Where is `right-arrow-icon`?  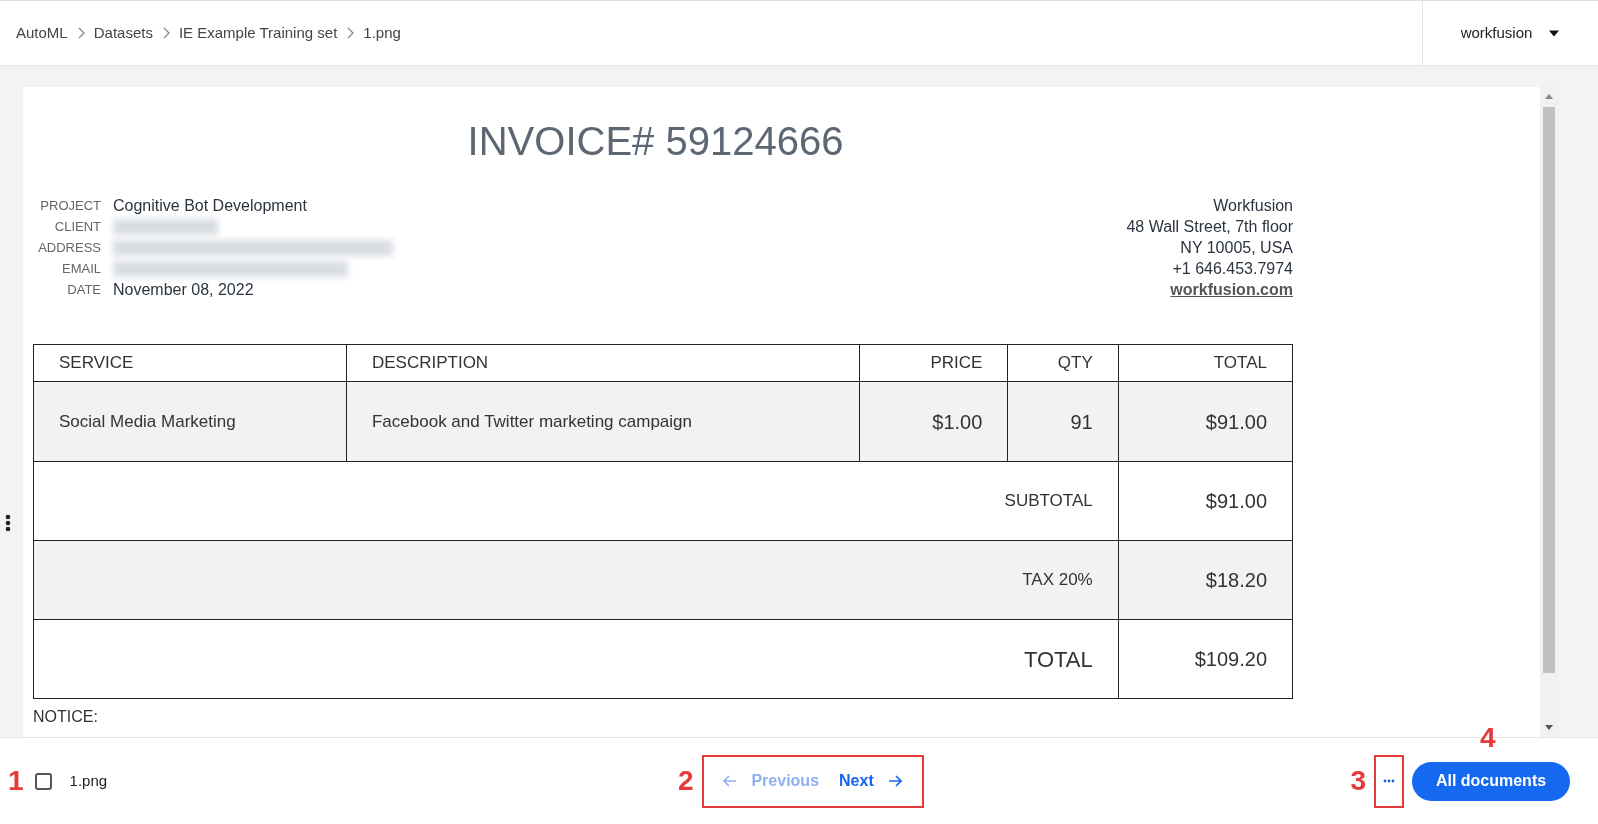
right-arrow-icon is located at coordinates (894, 781).